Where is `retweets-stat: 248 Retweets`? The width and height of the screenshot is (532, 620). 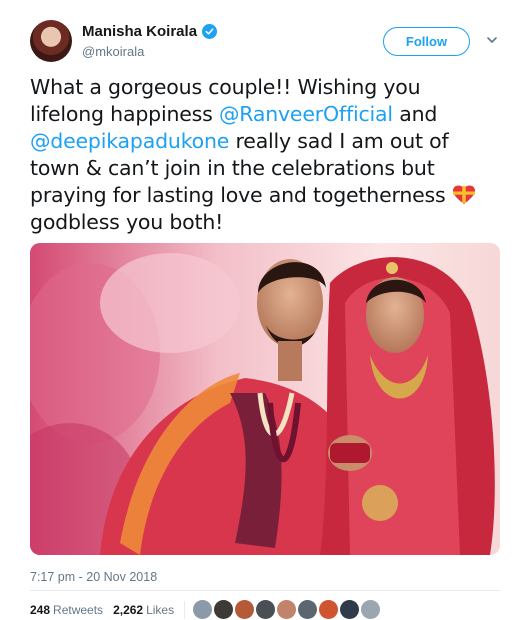 retweets-stat: 248 Retweets is located at coordinates (66, 610).